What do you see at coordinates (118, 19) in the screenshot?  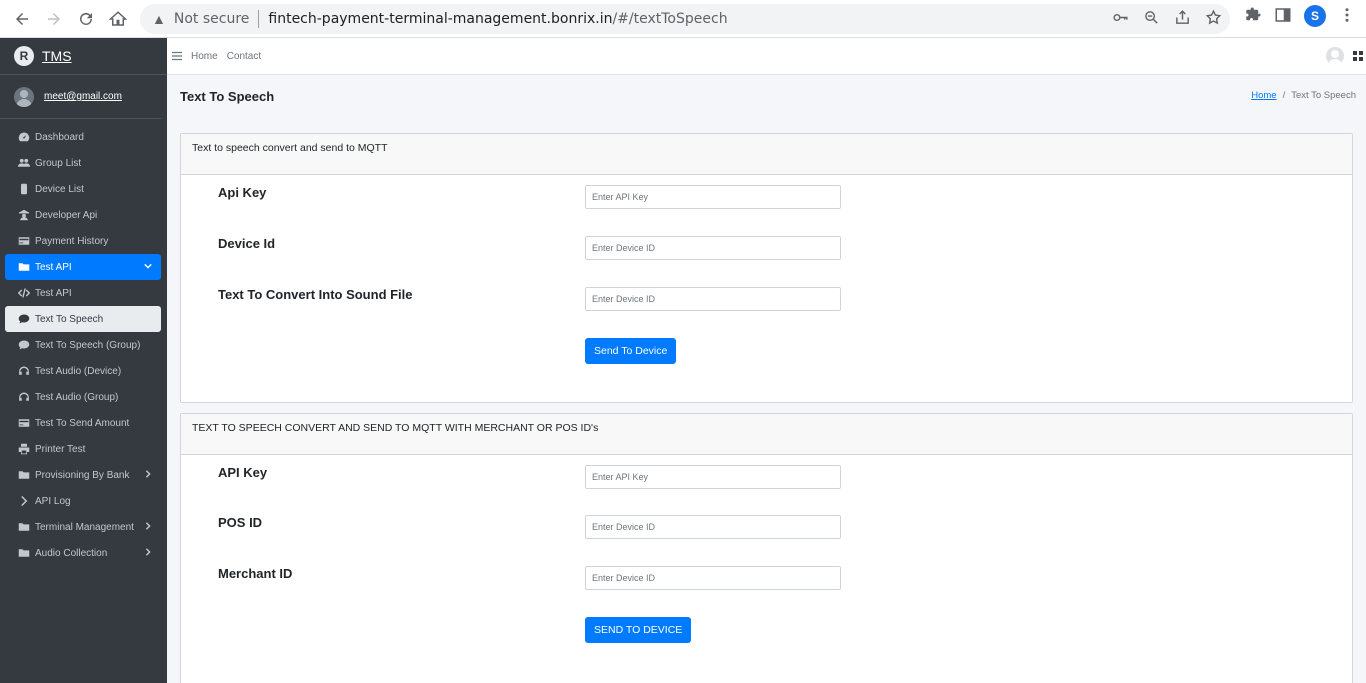 I see `home-icon` at bounding box center [118, 19].